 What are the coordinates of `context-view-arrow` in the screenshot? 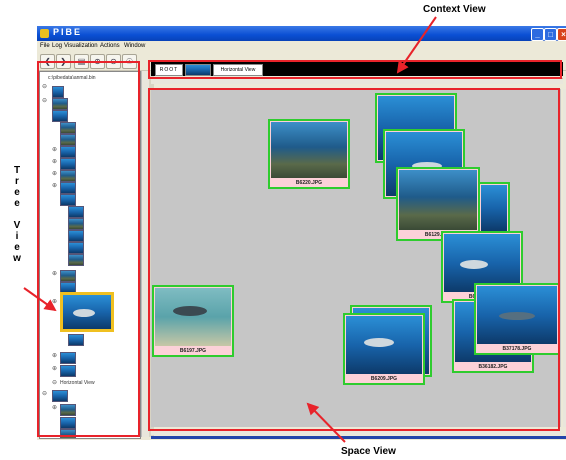 It's located at (416, 45).